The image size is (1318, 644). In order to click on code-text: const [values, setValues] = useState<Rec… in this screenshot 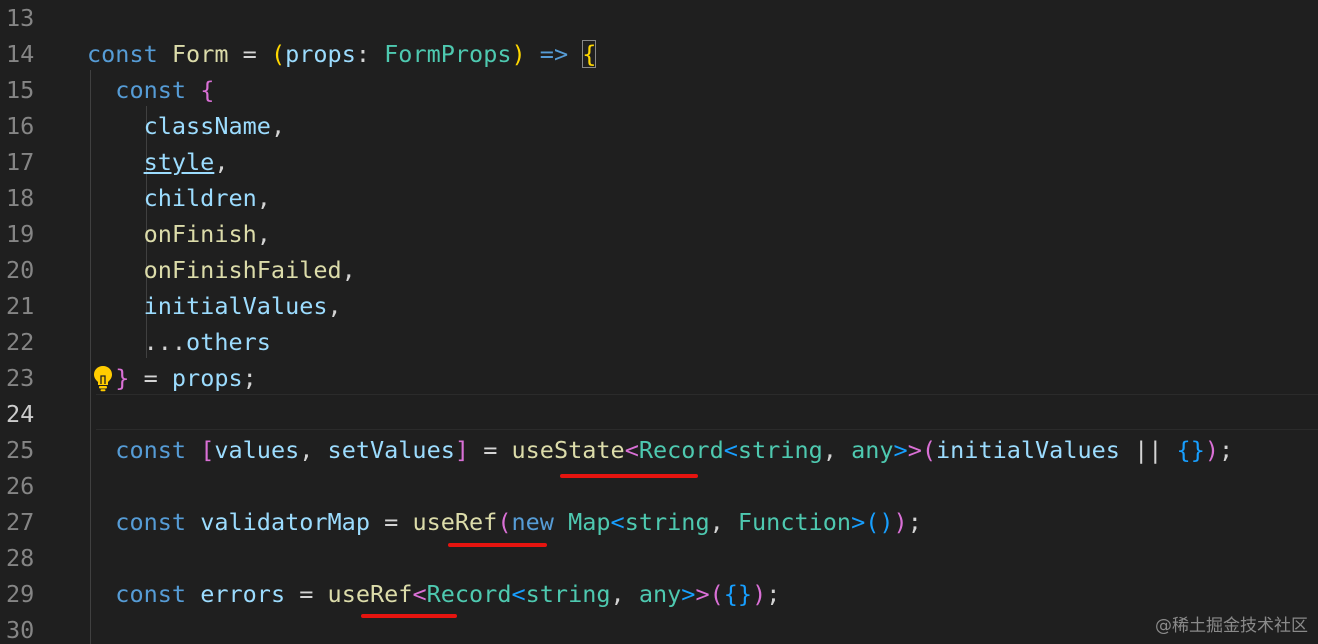, I will do `click(660, 450)`.